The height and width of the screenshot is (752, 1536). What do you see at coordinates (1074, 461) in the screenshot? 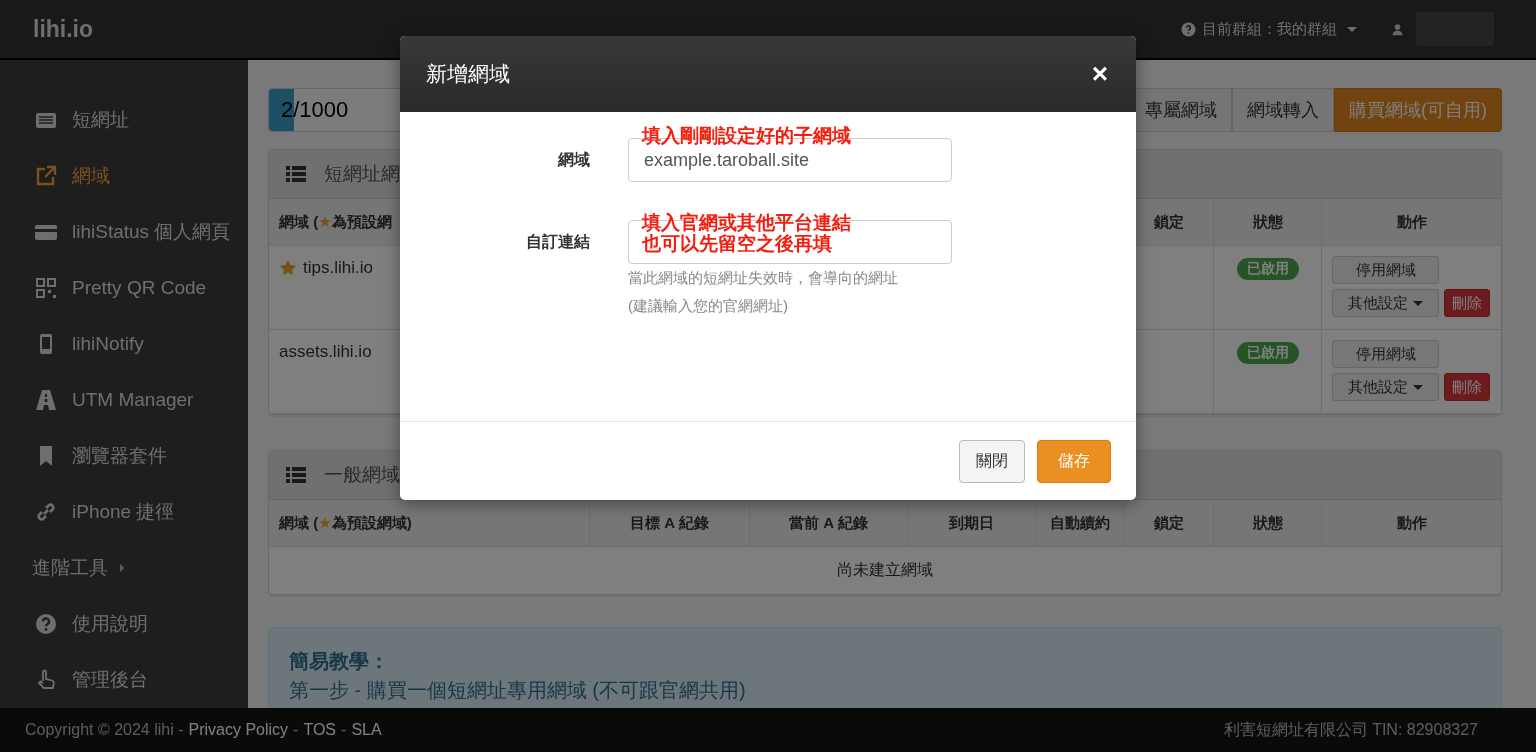
I see `save-button: 儲存` at bounding box center [1074, 461].